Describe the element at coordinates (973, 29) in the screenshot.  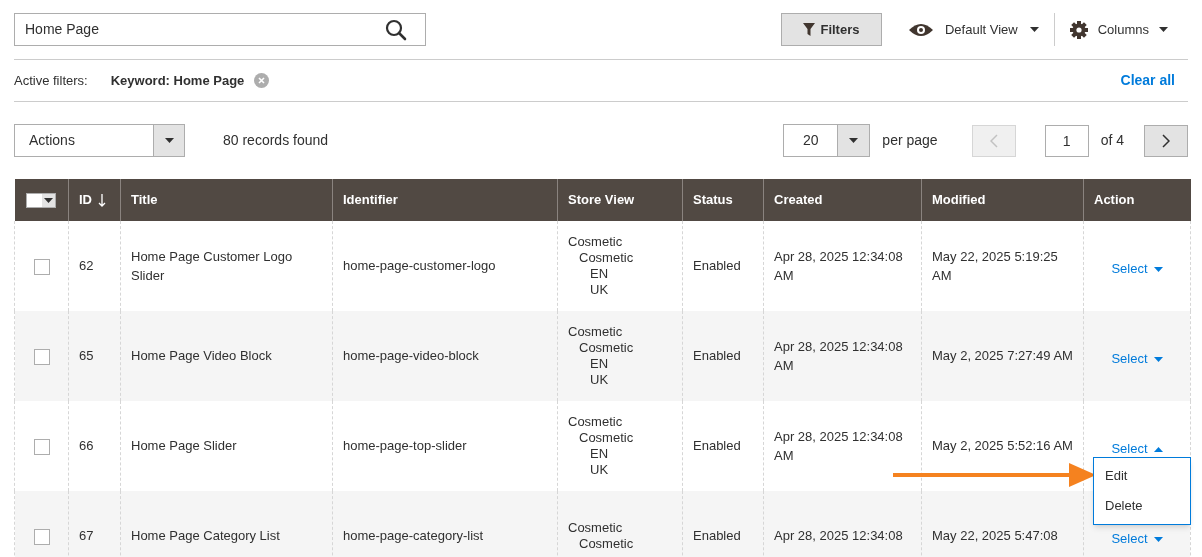
I see `view-dropdown: Default View` at that location.